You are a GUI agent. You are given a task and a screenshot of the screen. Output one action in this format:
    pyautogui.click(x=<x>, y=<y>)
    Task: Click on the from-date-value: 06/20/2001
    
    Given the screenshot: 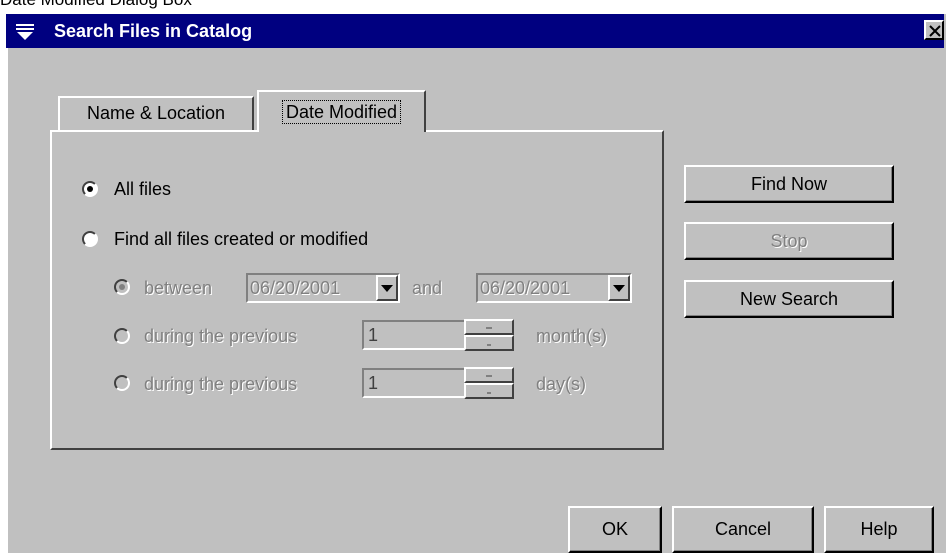 What is the action you would take?
    pyautogui.click(x=295, y=288)
    